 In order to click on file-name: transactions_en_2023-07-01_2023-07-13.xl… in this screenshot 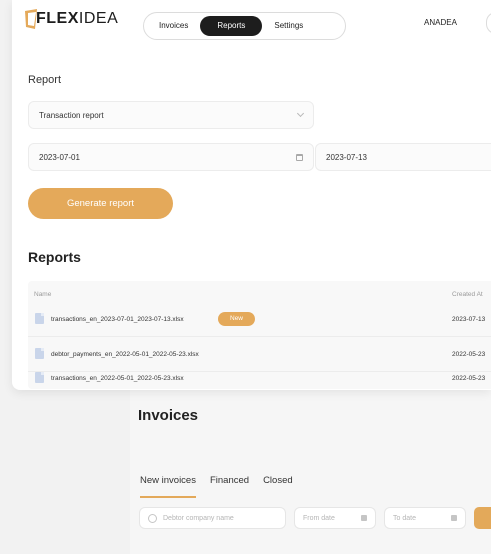, I will do `click(117, 319)`.